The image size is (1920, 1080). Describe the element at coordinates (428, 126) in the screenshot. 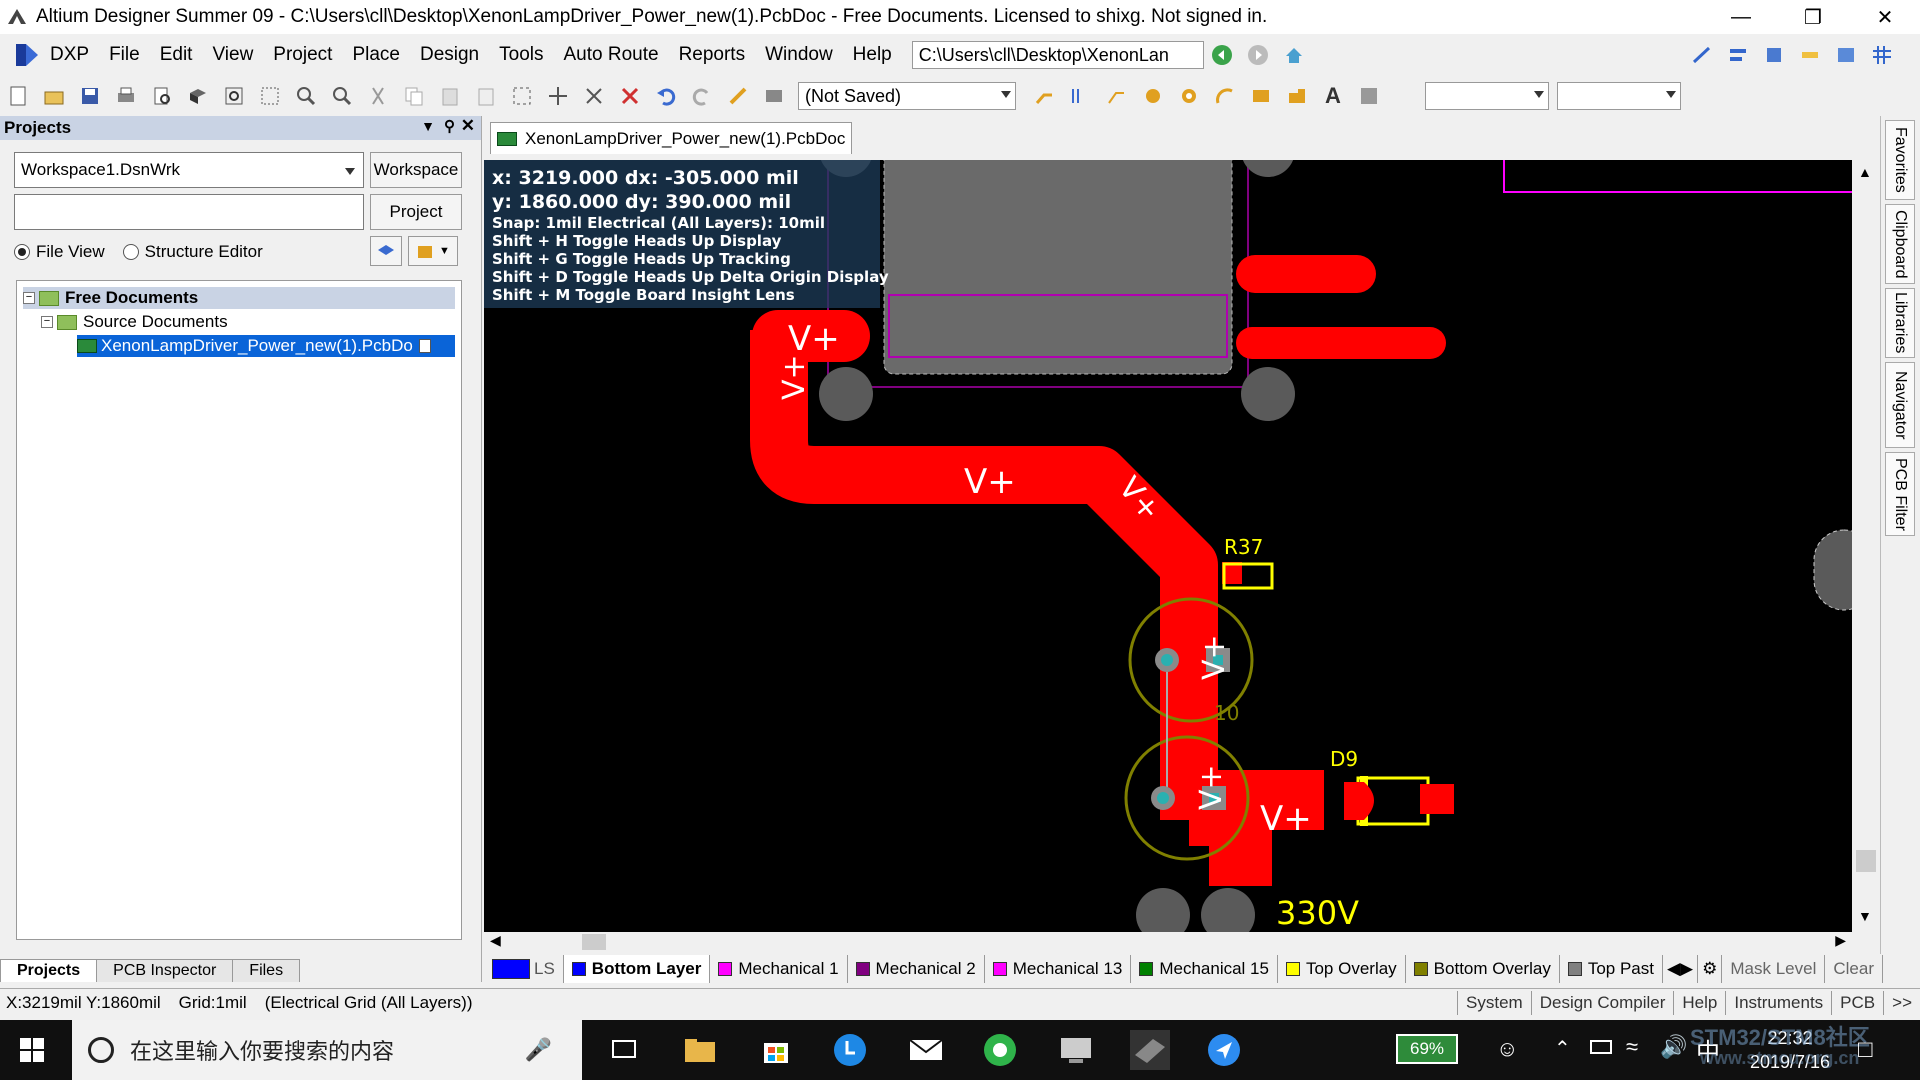

I see `panel-menu-icon: ▼` at that location.